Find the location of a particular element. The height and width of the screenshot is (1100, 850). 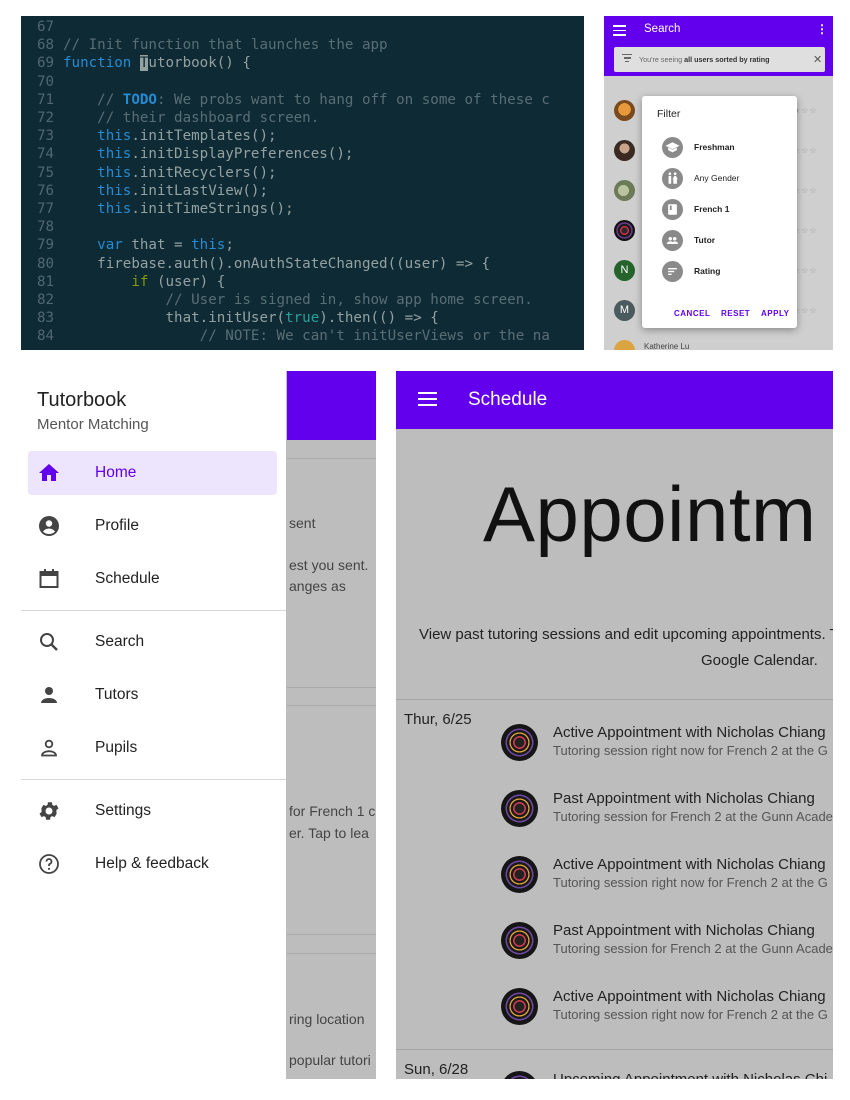

user-avatar: M is located at coordinates (624, 310).